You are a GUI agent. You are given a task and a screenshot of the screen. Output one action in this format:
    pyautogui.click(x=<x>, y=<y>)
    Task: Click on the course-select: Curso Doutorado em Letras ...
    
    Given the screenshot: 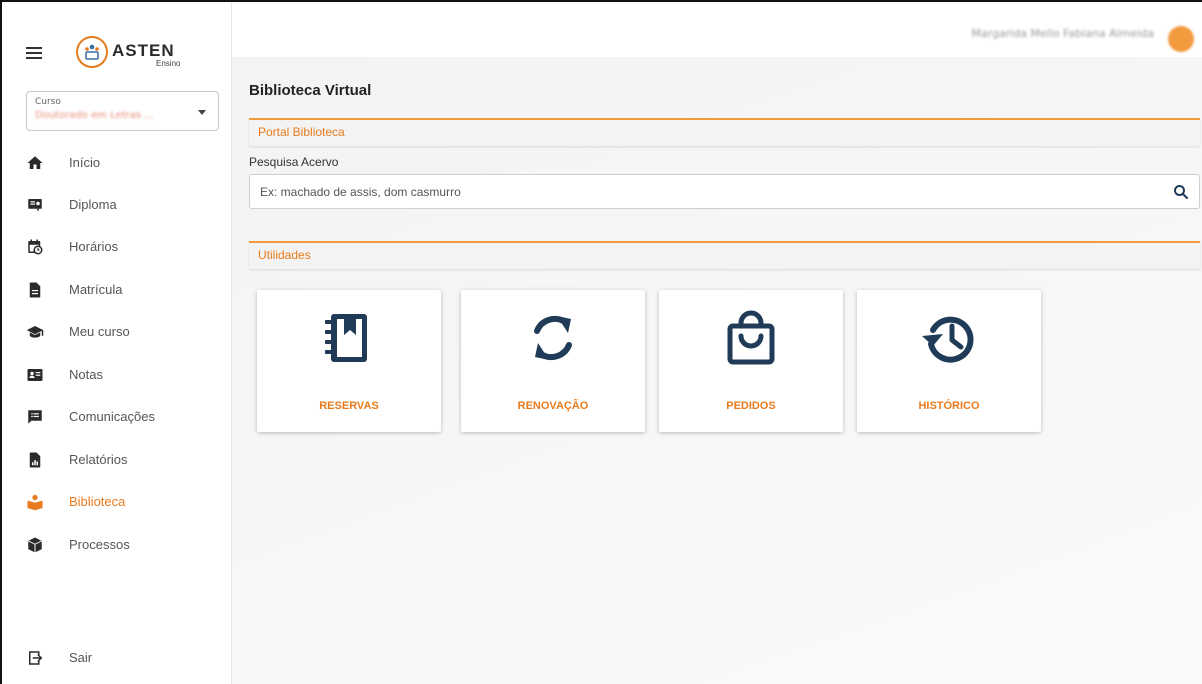 What is the action you would take?
    pyautogui.click(x=122, y=111)
    